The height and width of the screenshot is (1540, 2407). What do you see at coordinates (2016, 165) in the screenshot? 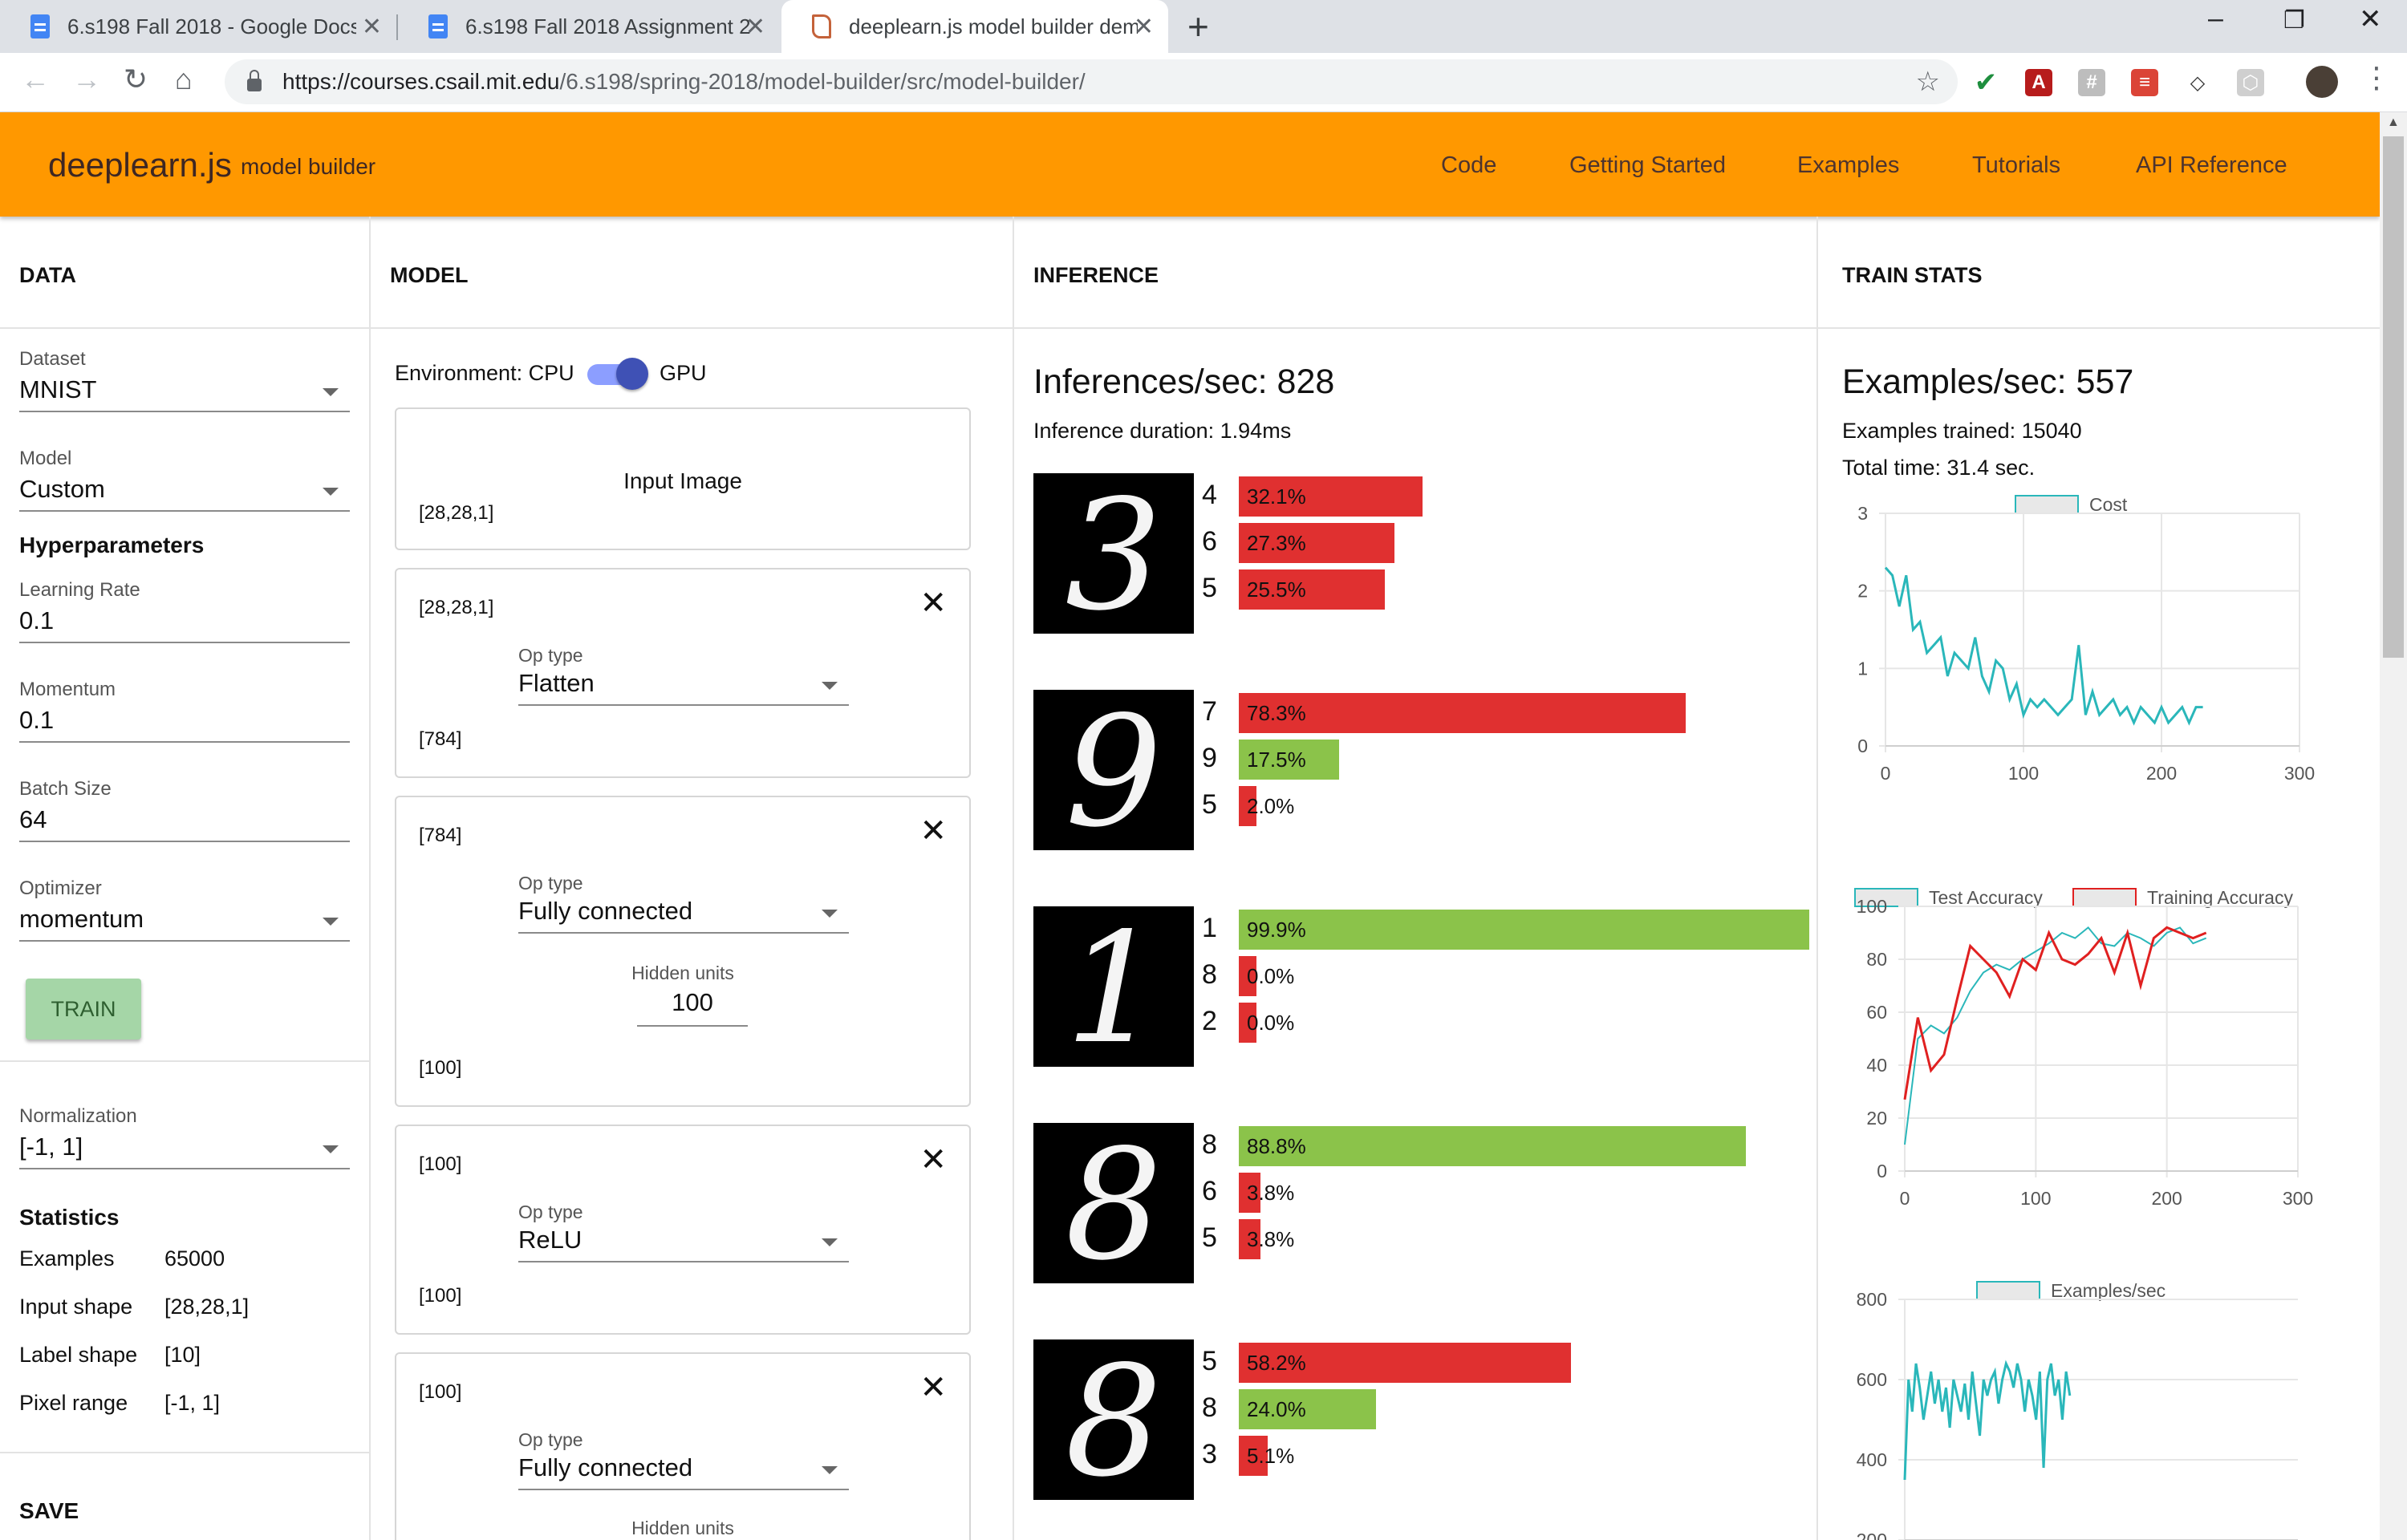
I see `nav-link-tutorials: Tutorials` at bounding box center [2016, 165].